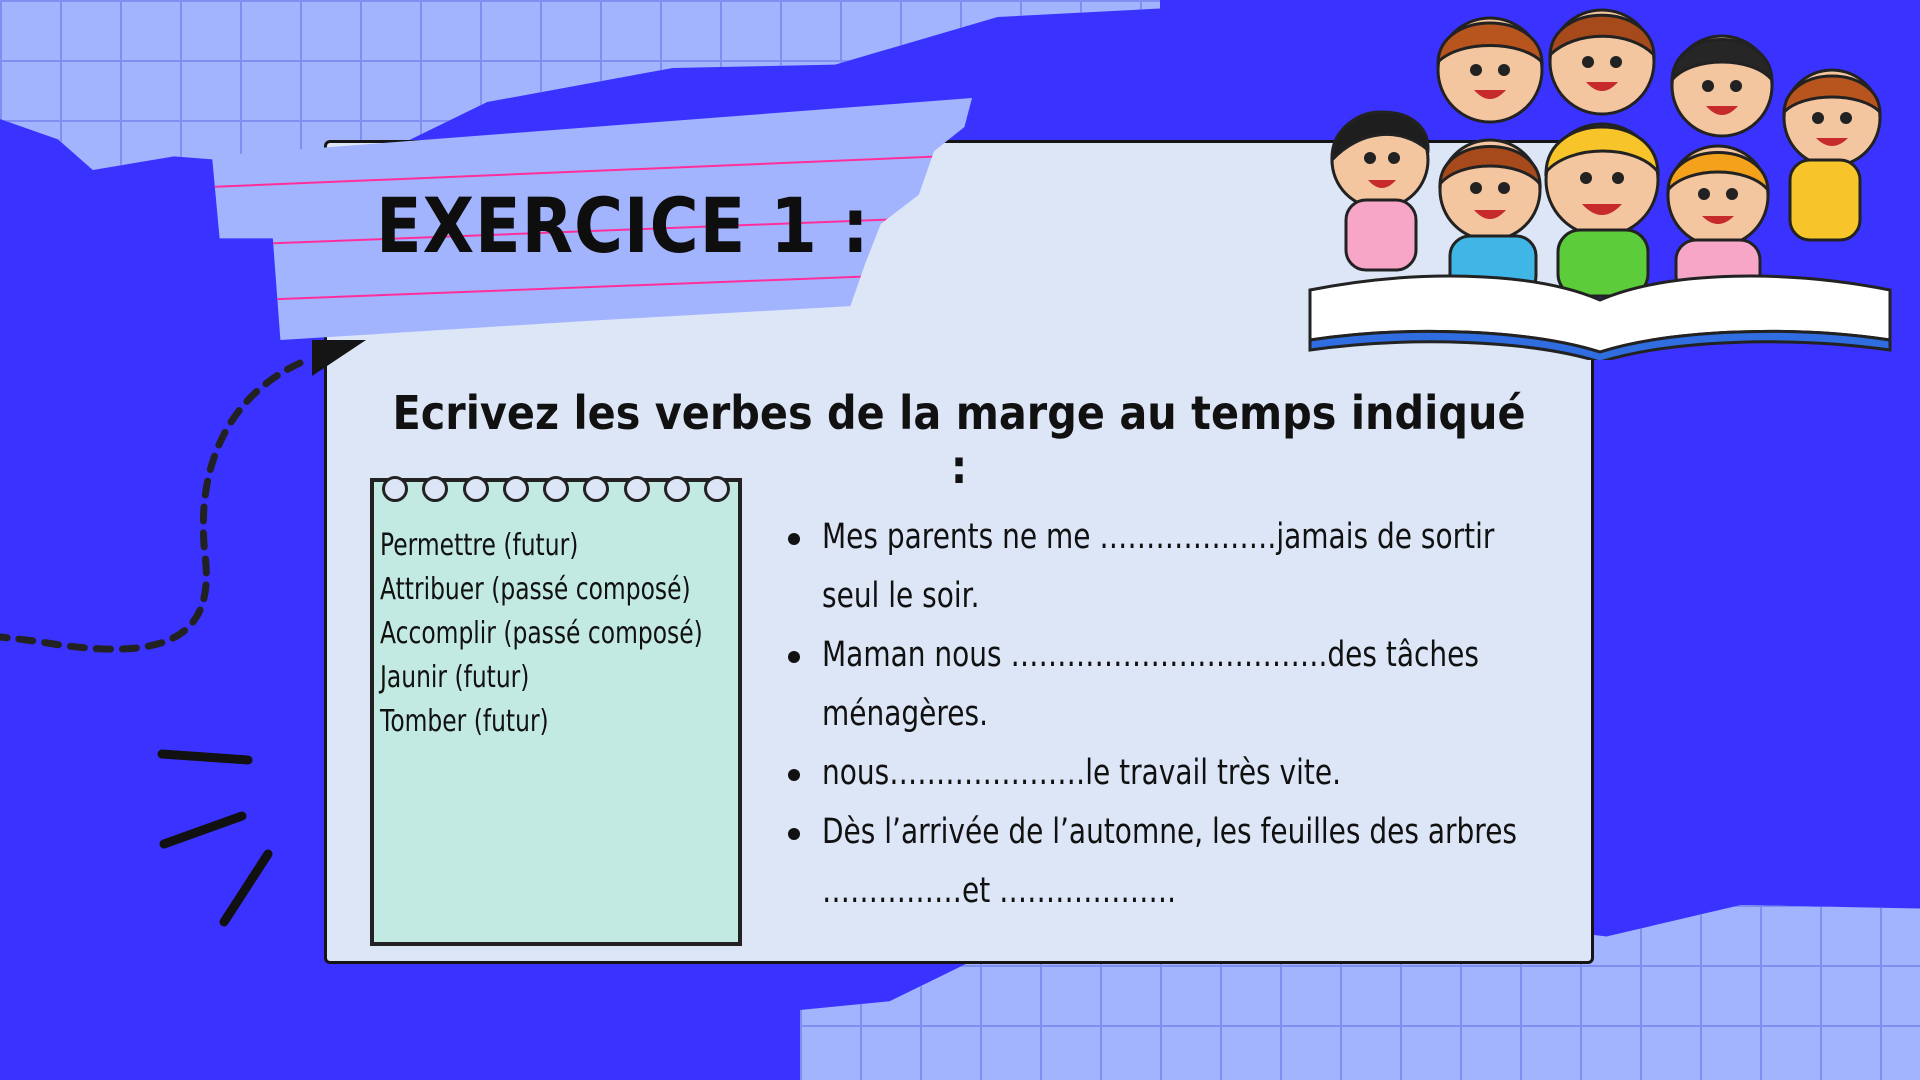 Image resolution: width=1920 pixels, height=1080 pixels. What do you see at coordinates (152, 506) in the screenshot?
I see `dashed-curve-decoration` at bounding box center [152, 506].